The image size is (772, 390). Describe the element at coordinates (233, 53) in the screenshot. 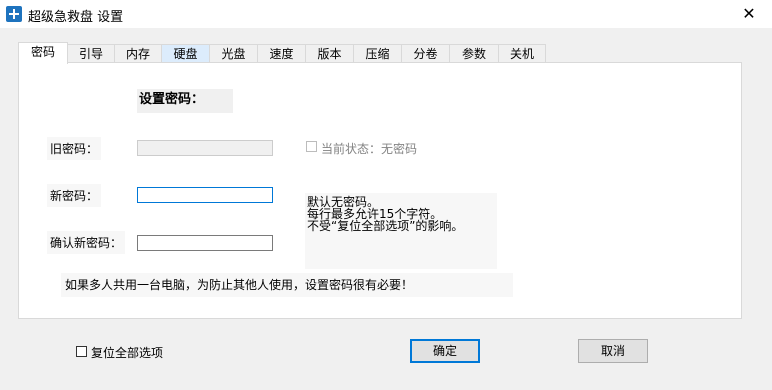

I see `tab-cdrom: 光盘` at that location.